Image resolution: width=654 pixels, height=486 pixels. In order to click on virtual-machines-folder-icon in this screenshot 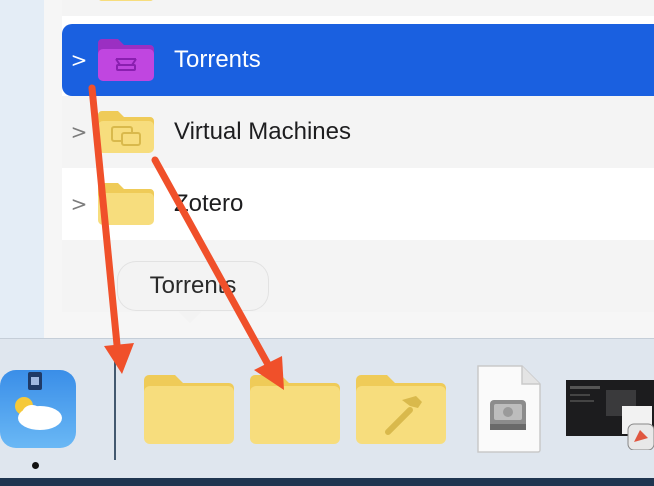, I will do `click(126, 132)`.